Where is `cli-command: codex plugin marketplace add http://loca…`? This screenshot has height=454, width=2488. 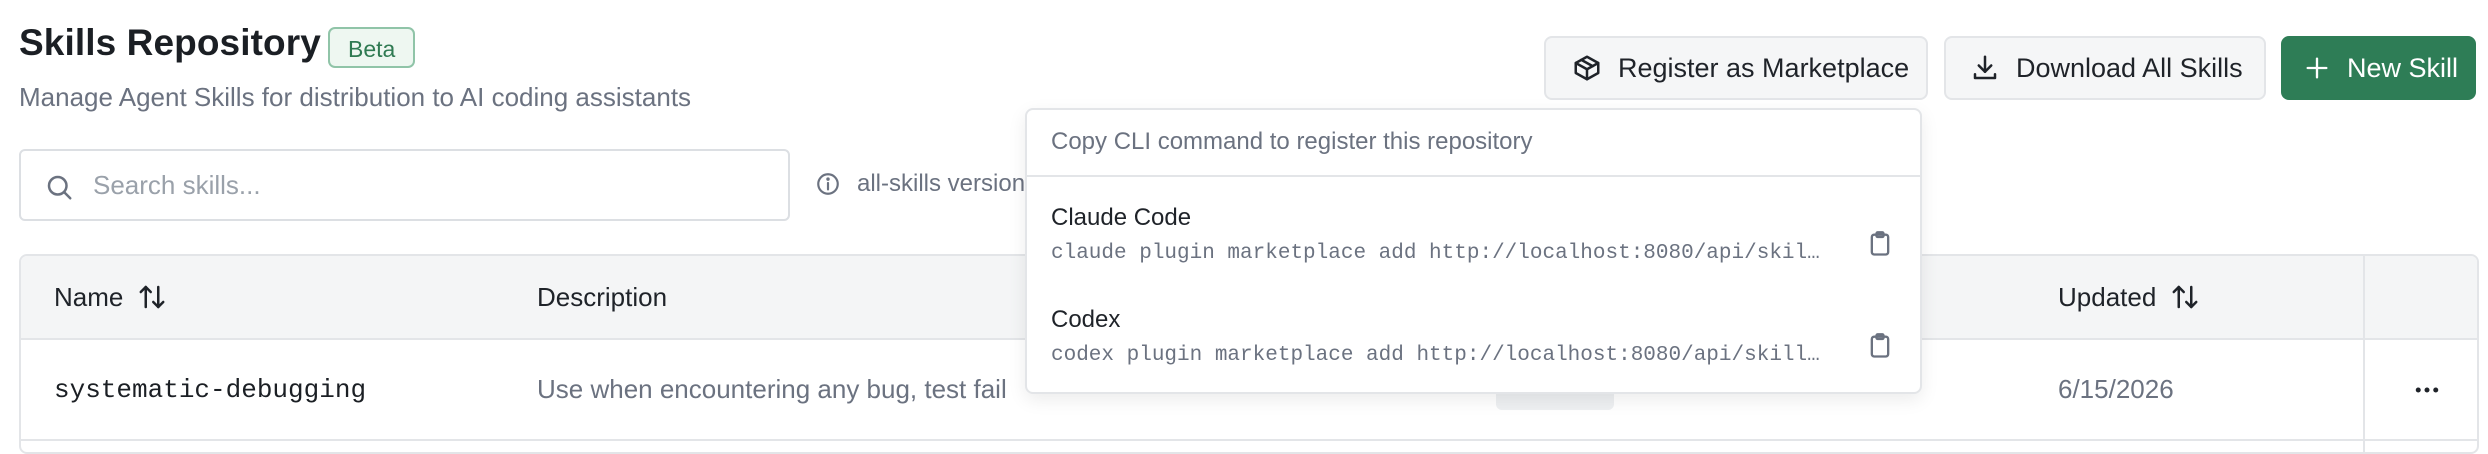 cli-command: codex plugin marketplace add http://loca… is located at coordinates (1441, 355).